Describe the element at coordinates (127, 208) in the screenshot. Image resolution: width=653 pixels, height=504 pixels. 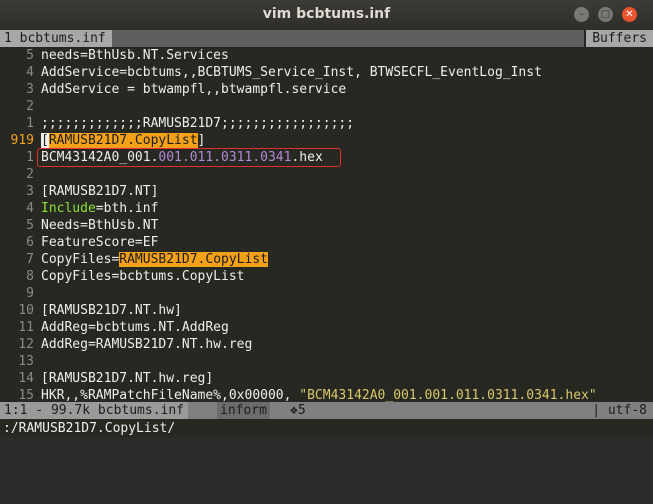
I see `line-text: =bth.inf` at that location.